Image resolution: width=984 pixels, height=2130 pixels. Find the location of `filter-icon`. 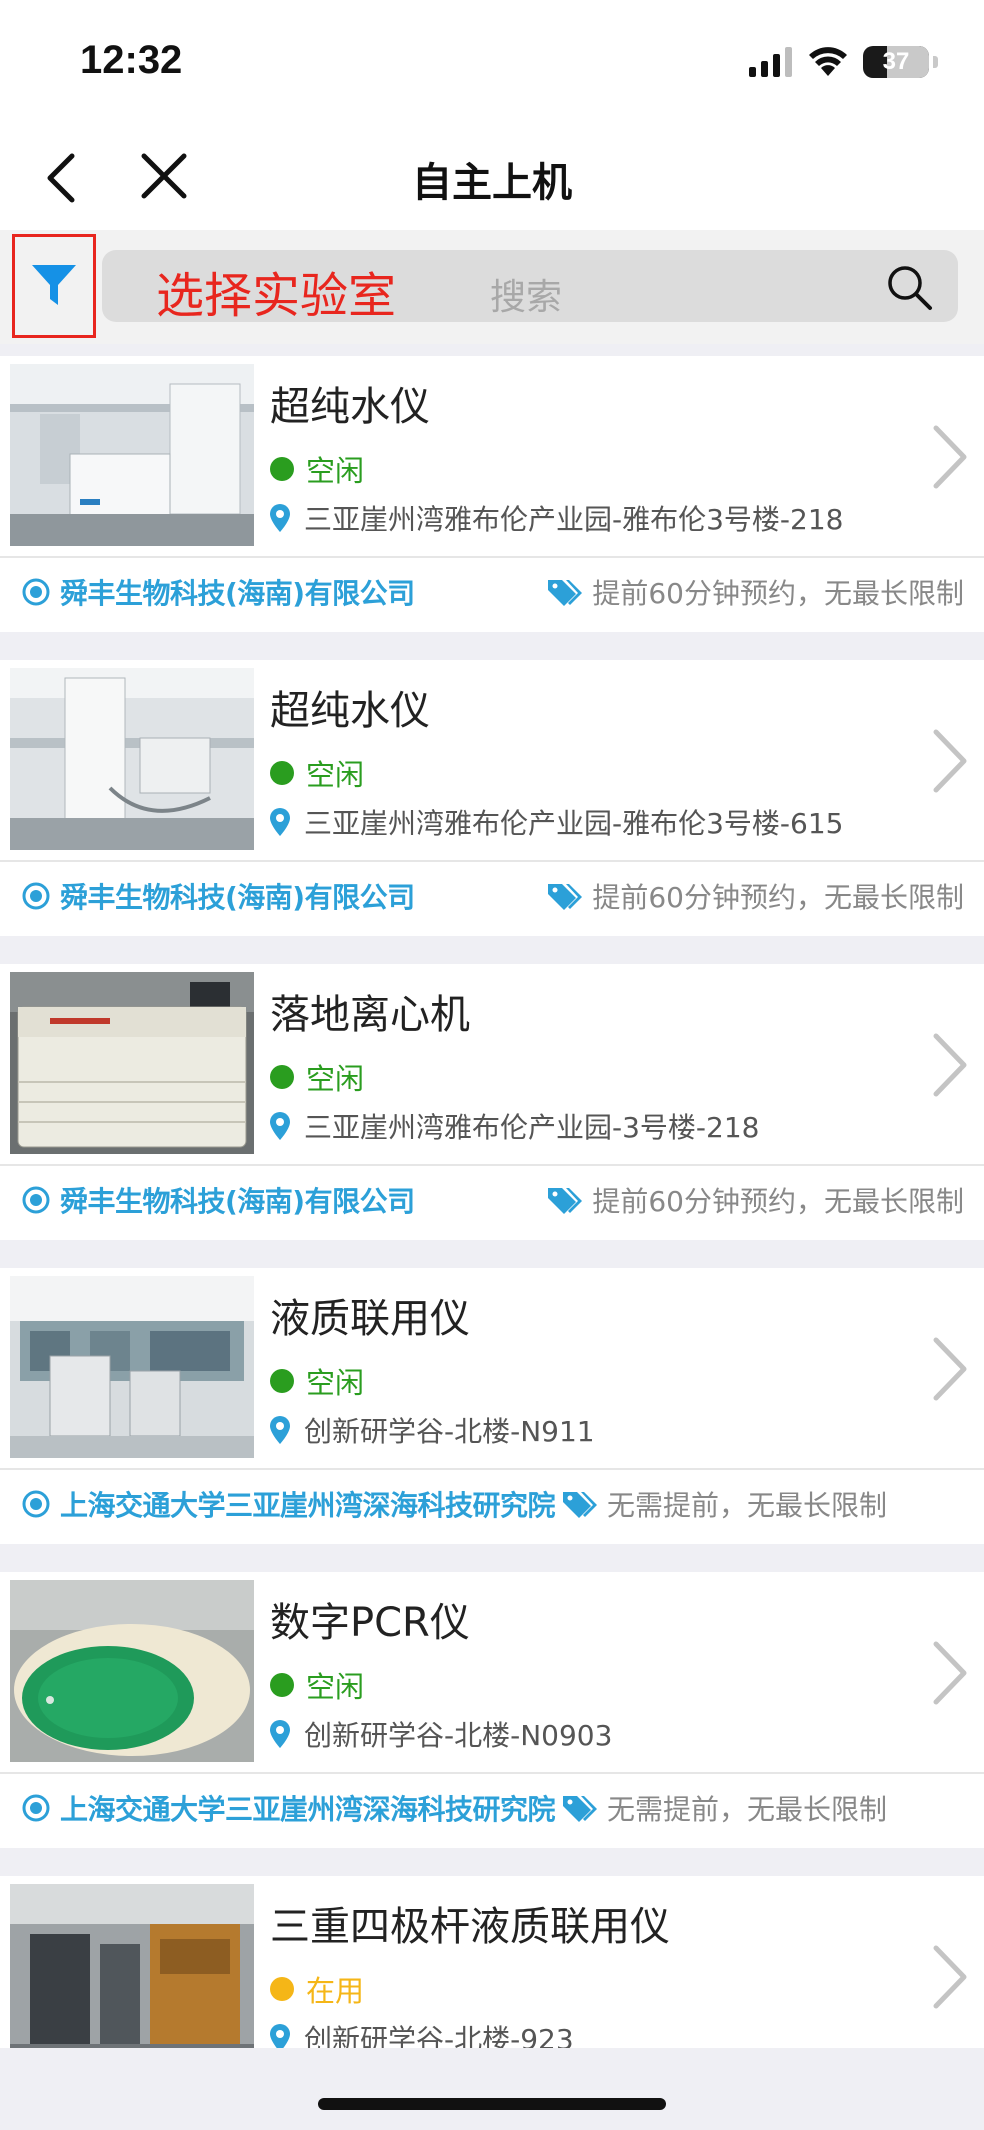

filter-icon is located at coordinates (54, 285).